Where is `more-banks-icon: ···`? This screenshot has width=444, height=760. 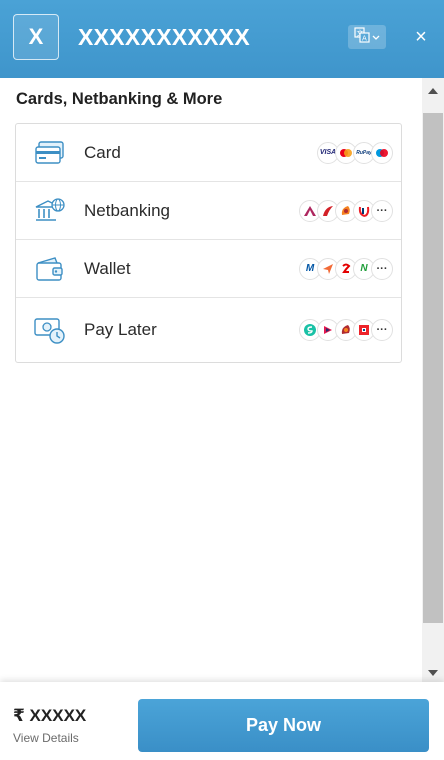
more-banks-icon: ··· is located at coordinates (382, 210).